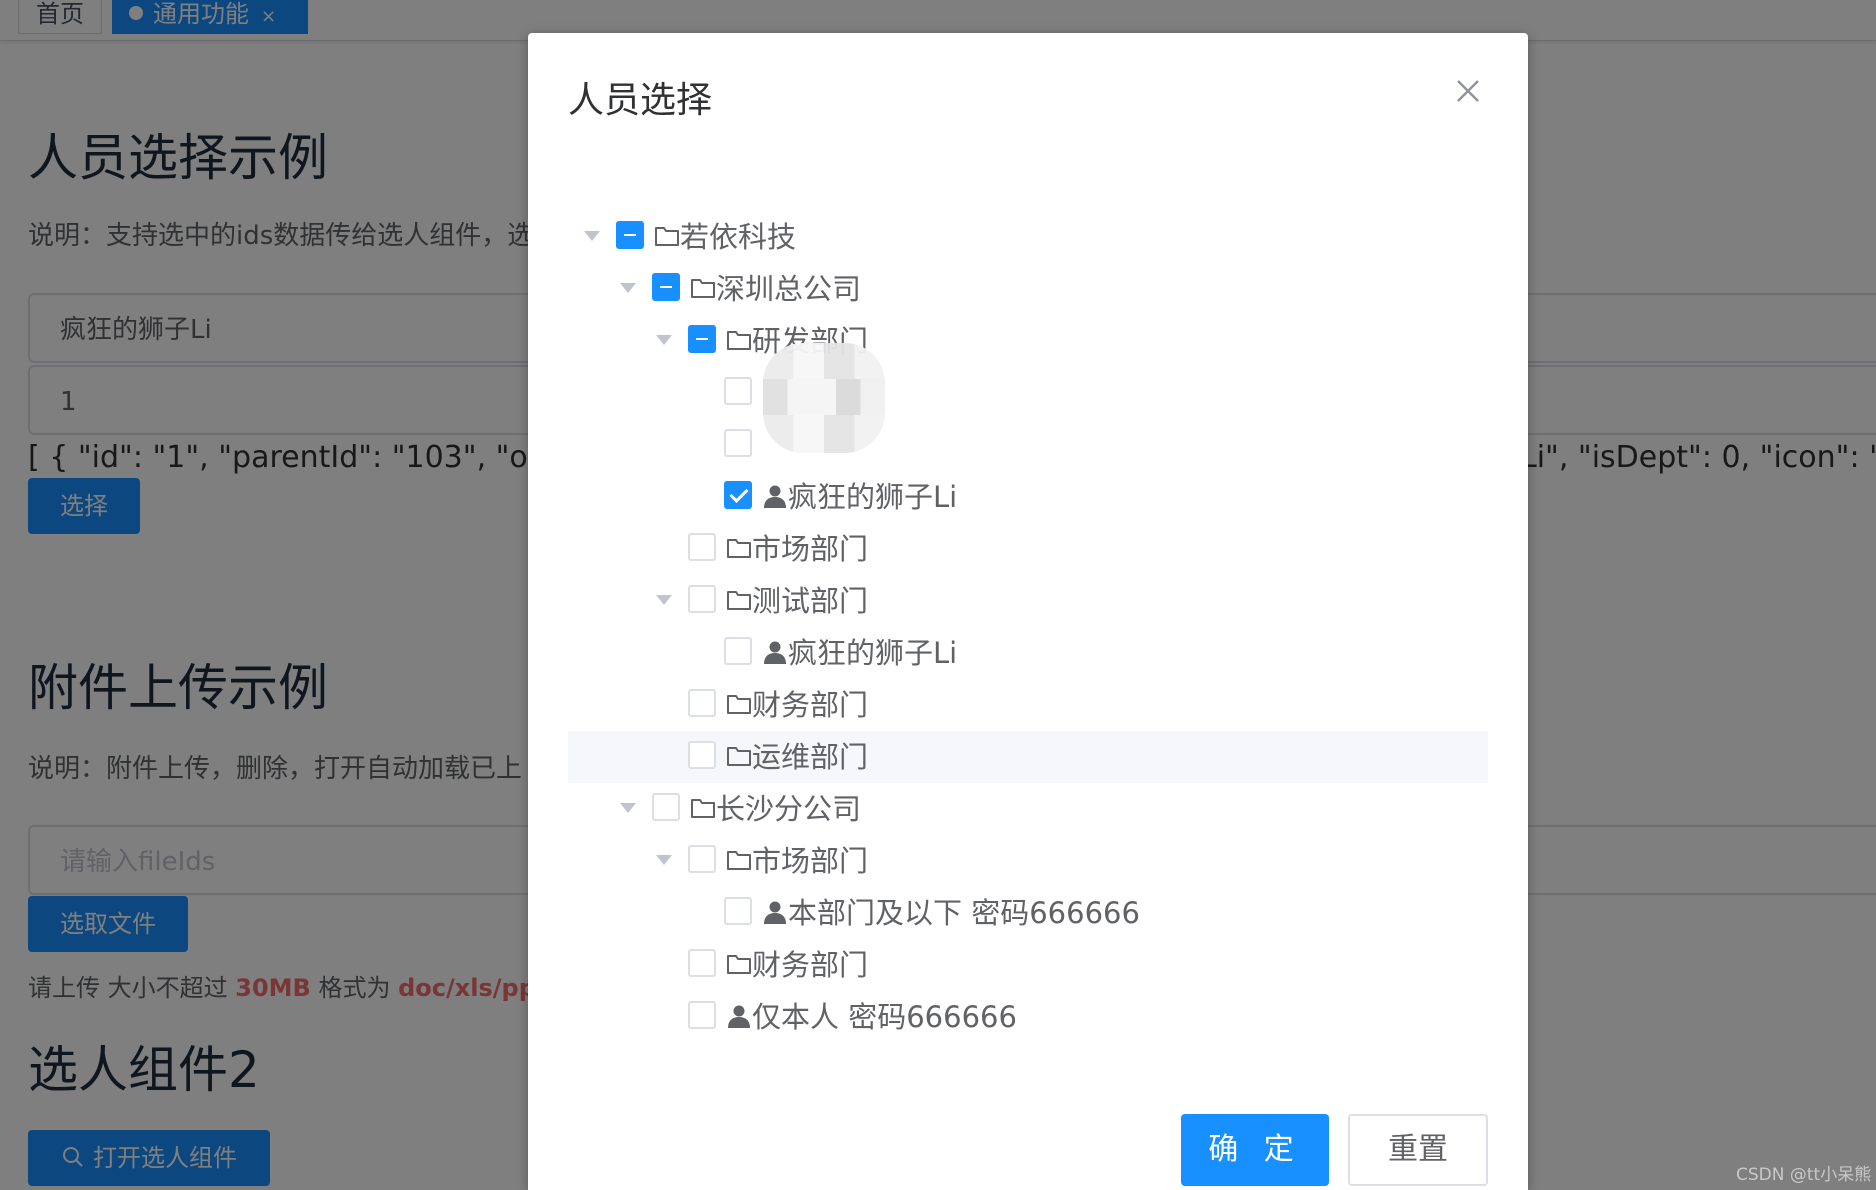  I want to click on tree-node: 本部门及以下 密码666666, so click(1028, 913).